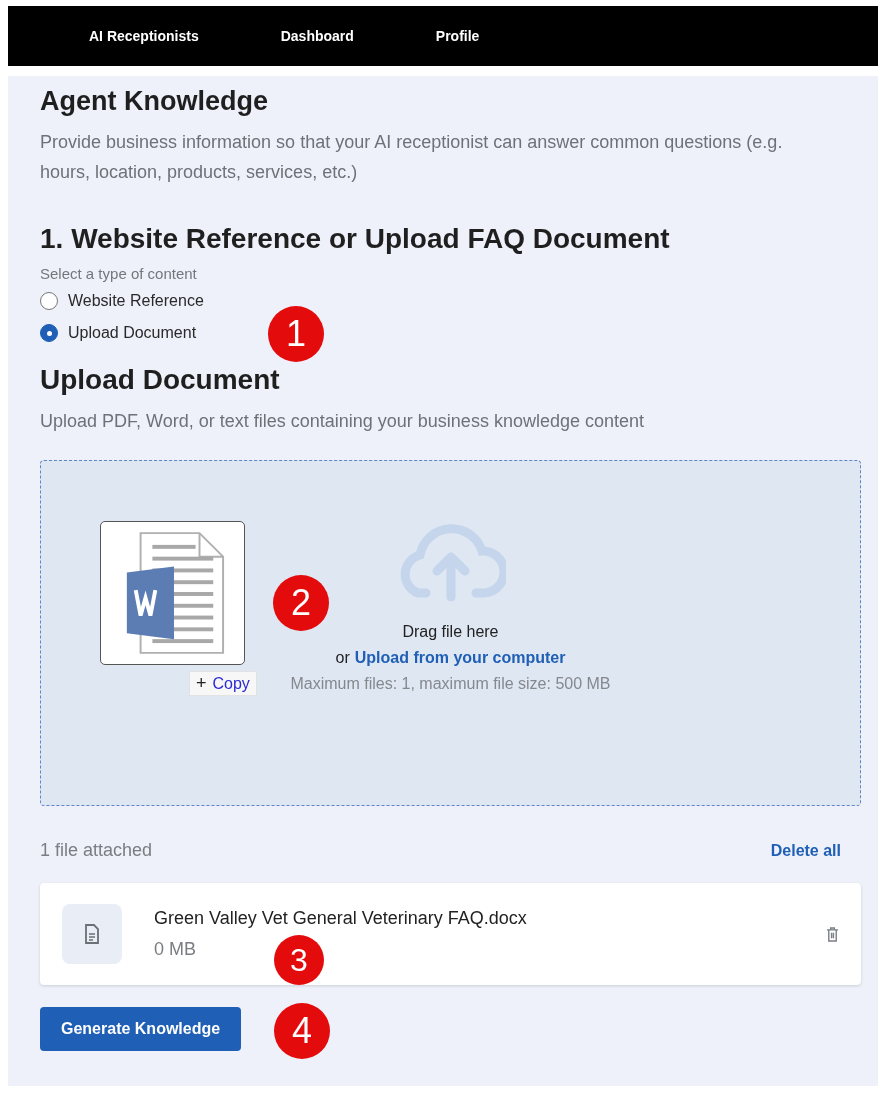  I want to click on generate-knowledge-button: Generate Knowledge, so click(141, 1029).